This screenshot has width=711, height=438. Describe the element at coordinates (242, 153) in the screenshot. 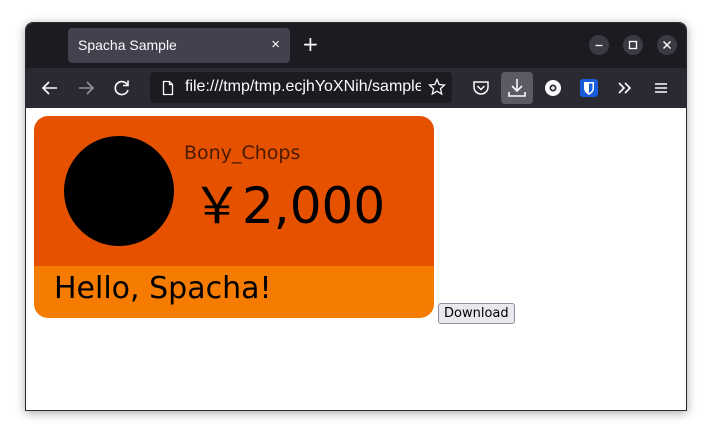

I see `username: Bony_Chops` at that location.